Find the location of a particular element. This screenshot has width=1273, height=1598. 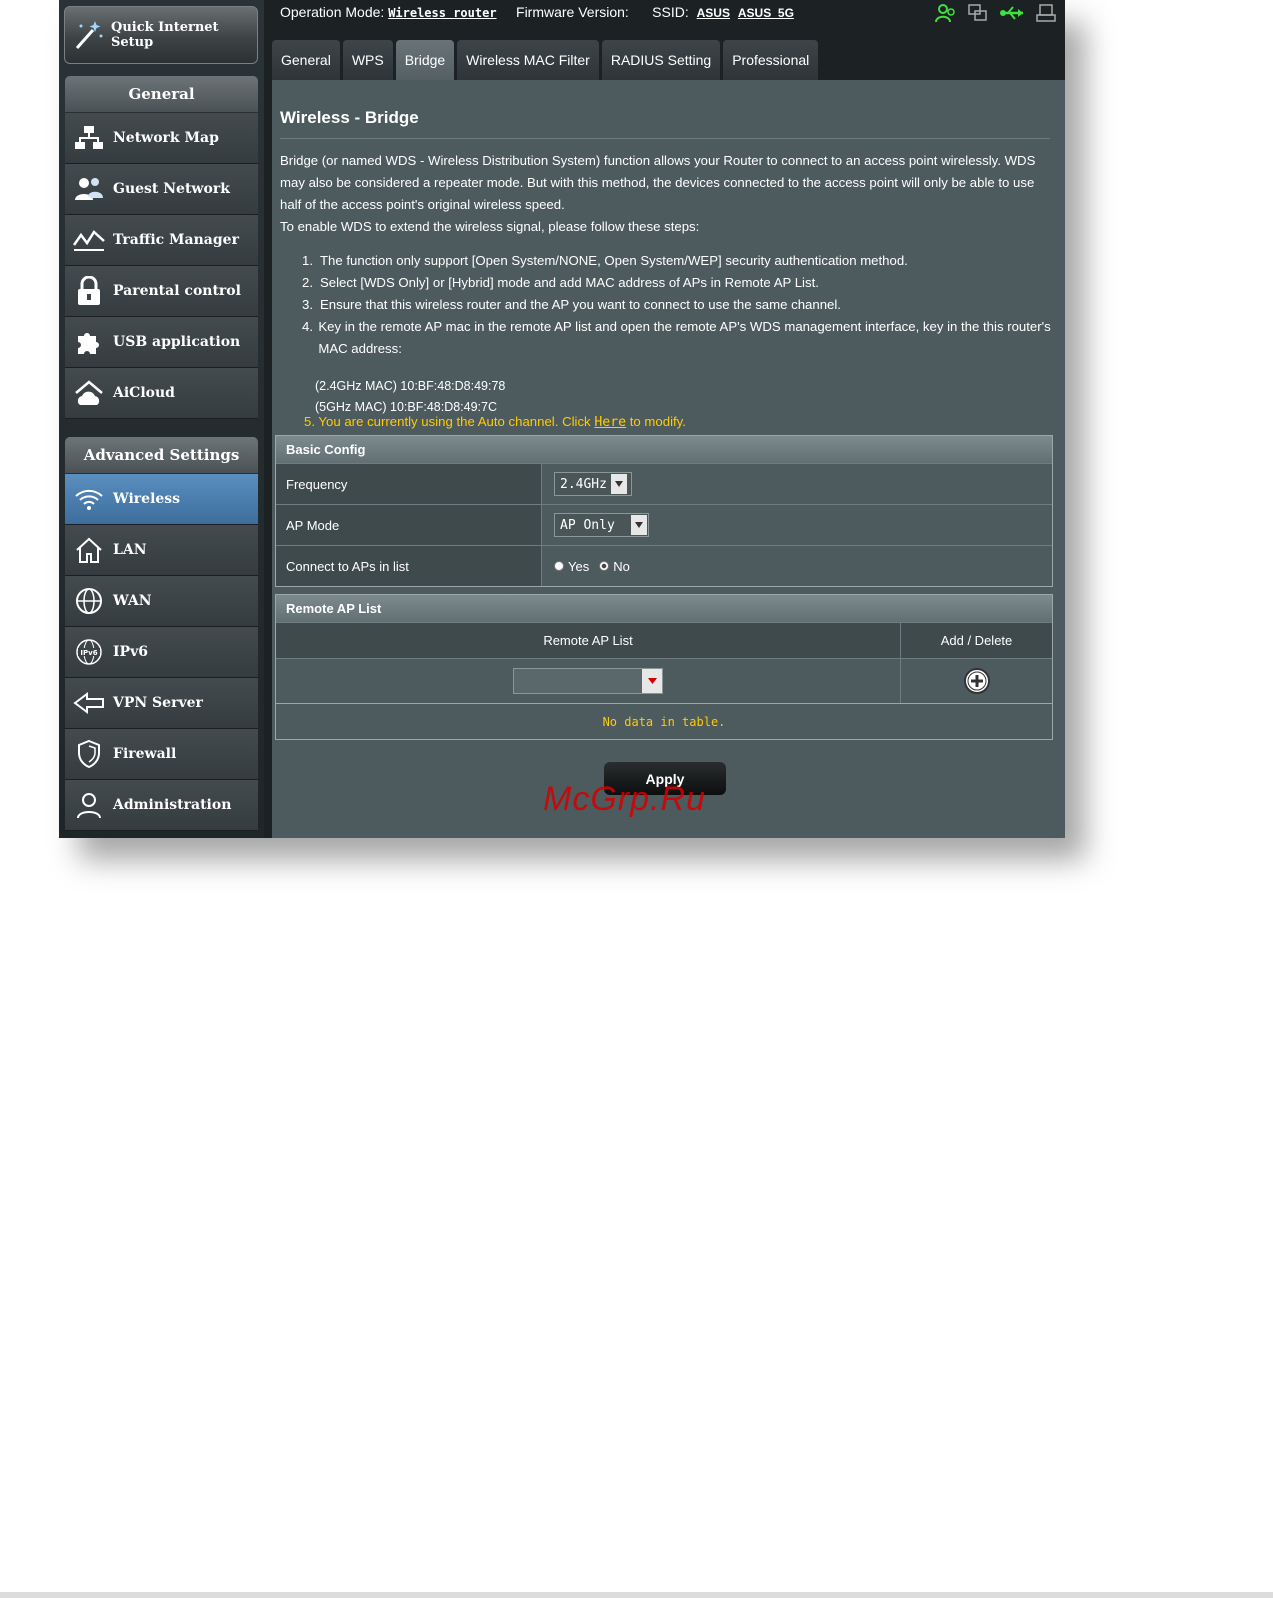

ap-mode-label: AP Mode is located at coordinates (409, 525).